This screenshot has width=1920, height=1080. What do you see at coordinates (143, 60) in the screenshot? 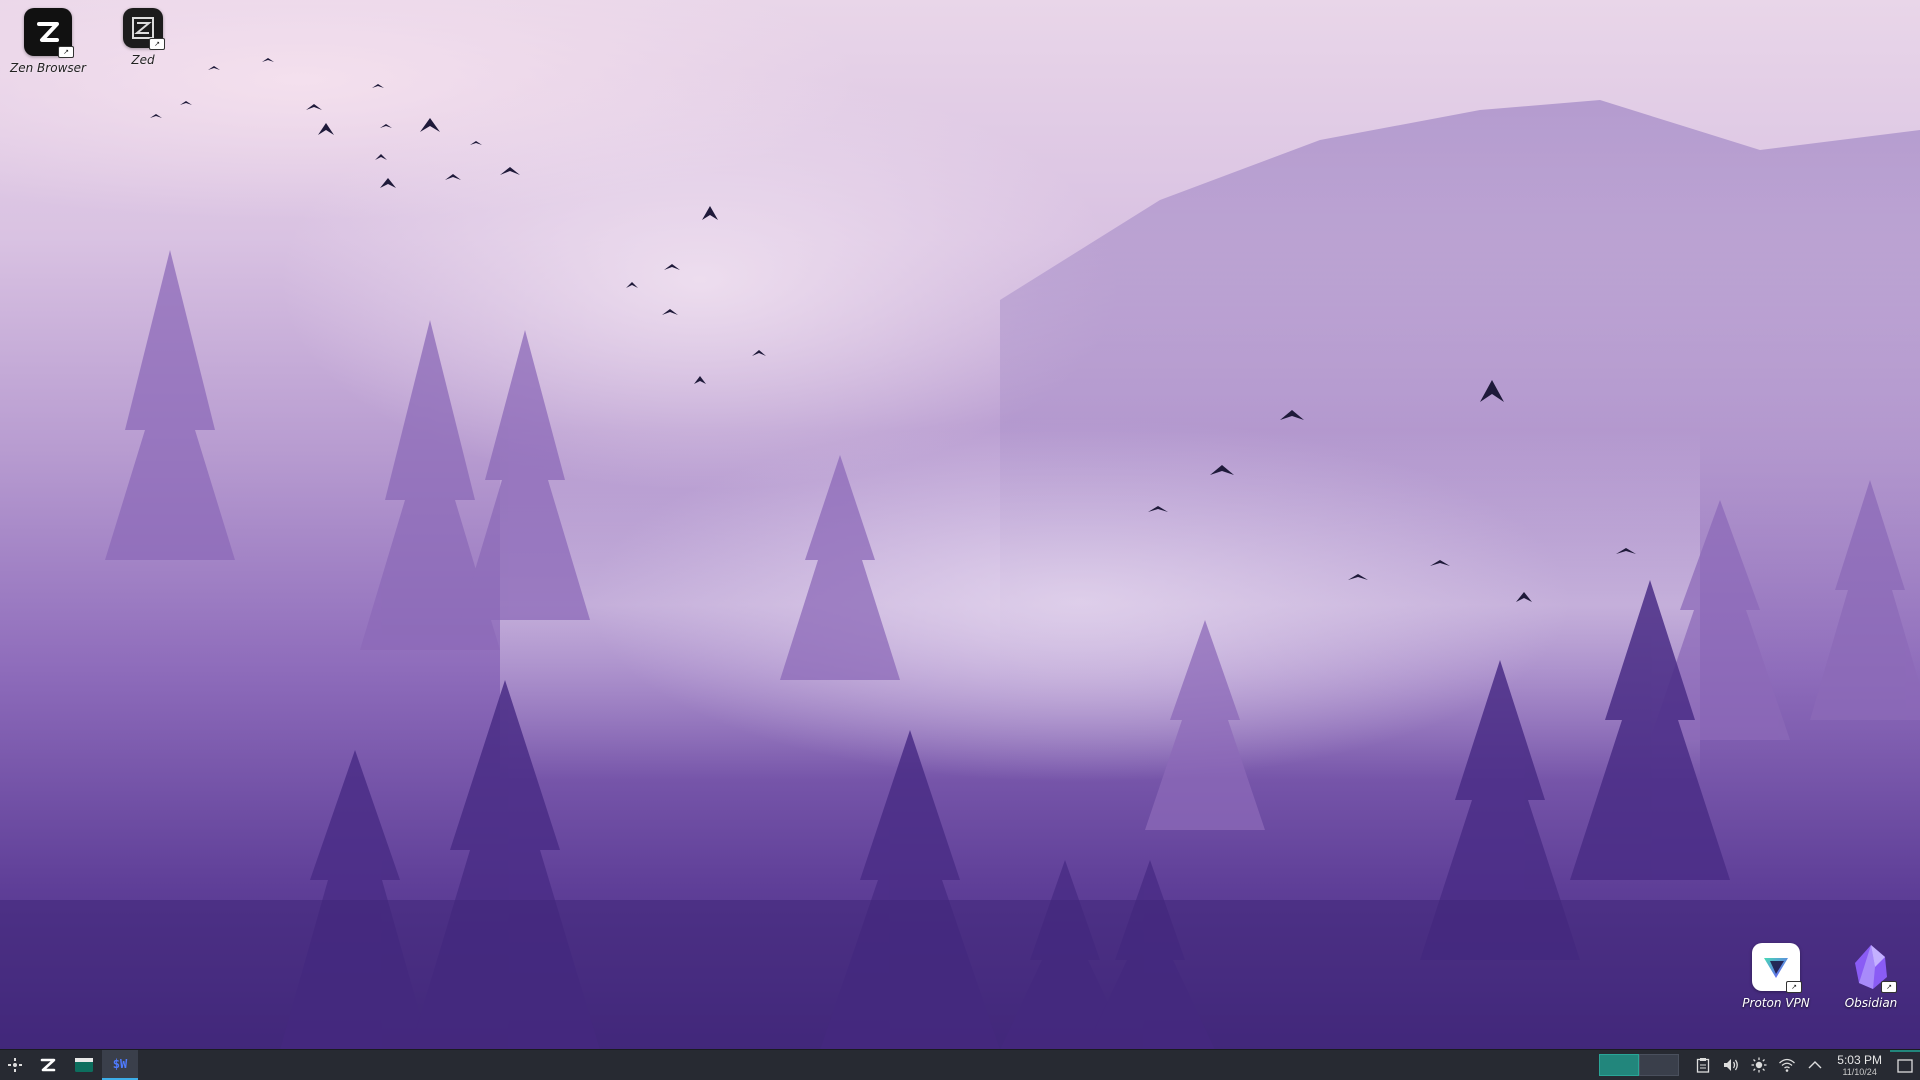
I see `desktop-icon-label: Zed` at bounding box center [143, 60].